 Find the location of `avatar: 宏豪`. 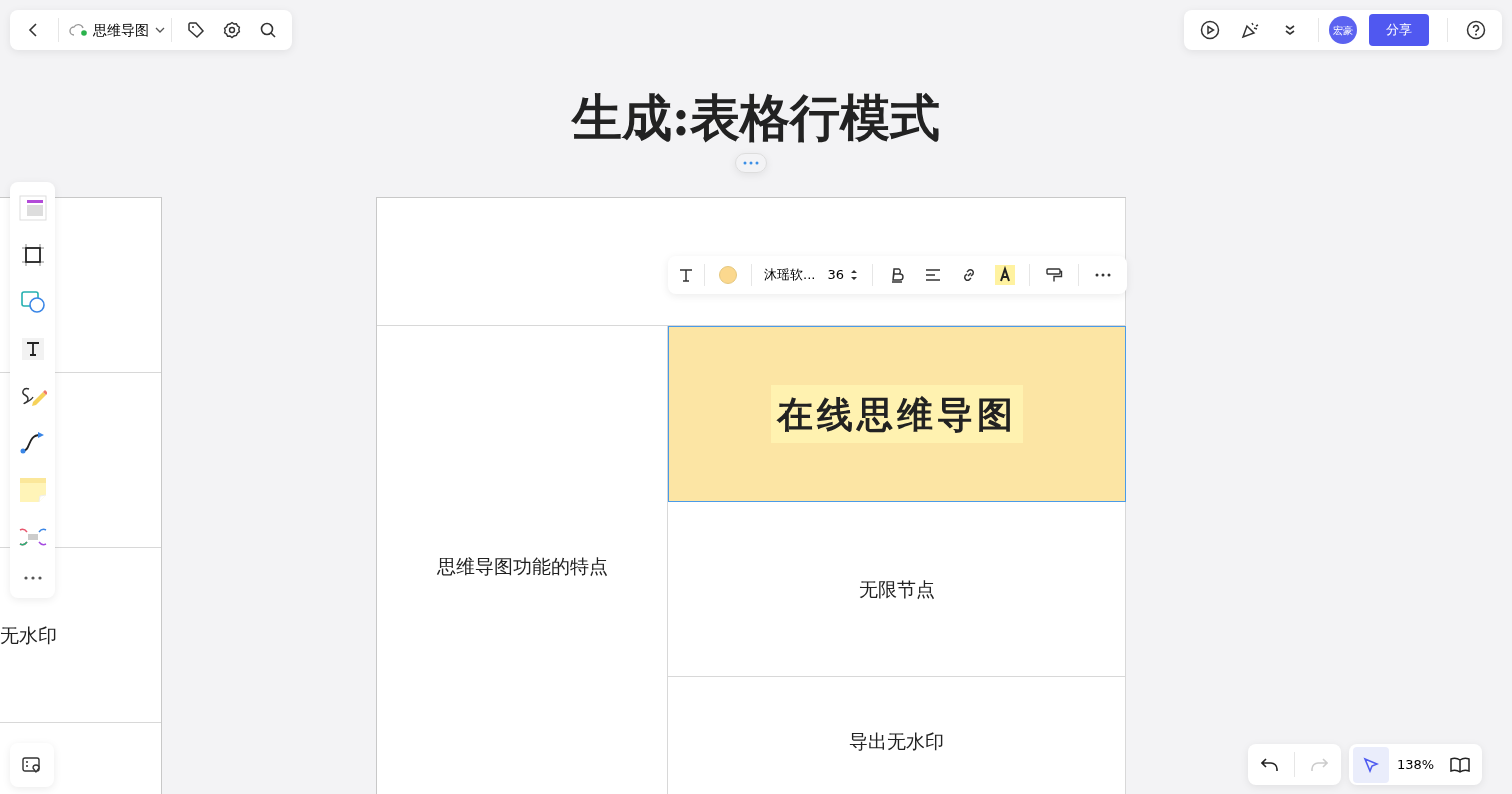

avatar: 宏豪 is located at coordinates (1343, 30).